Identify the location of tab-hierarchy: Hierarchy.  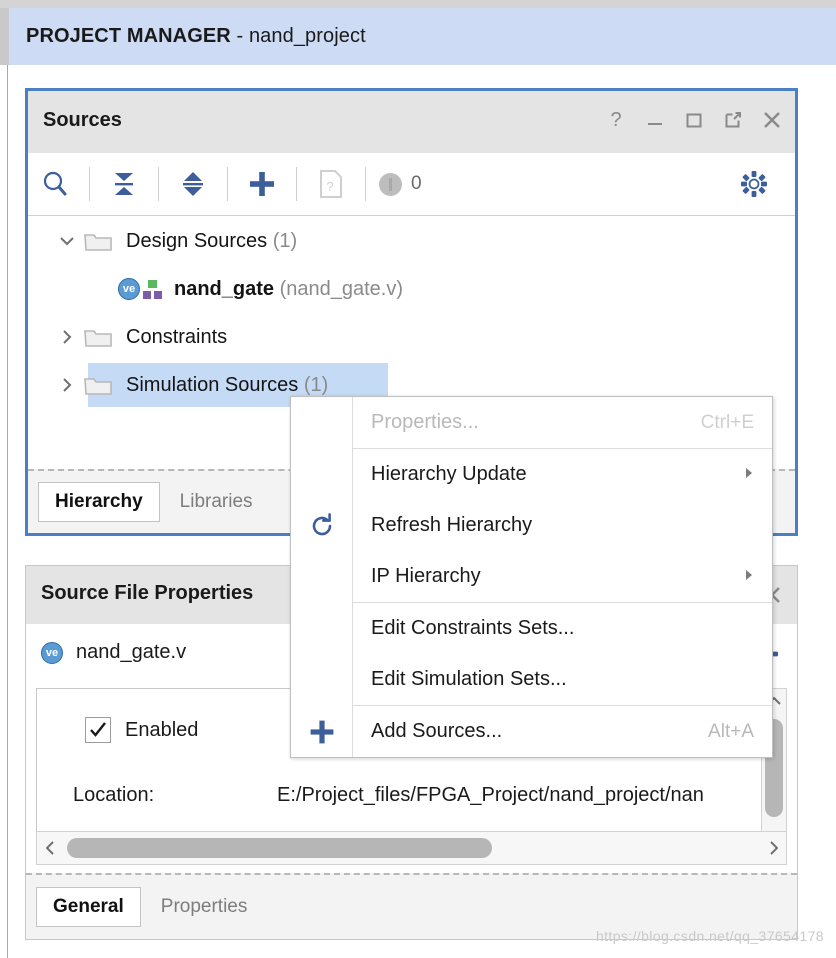
(99, 502).